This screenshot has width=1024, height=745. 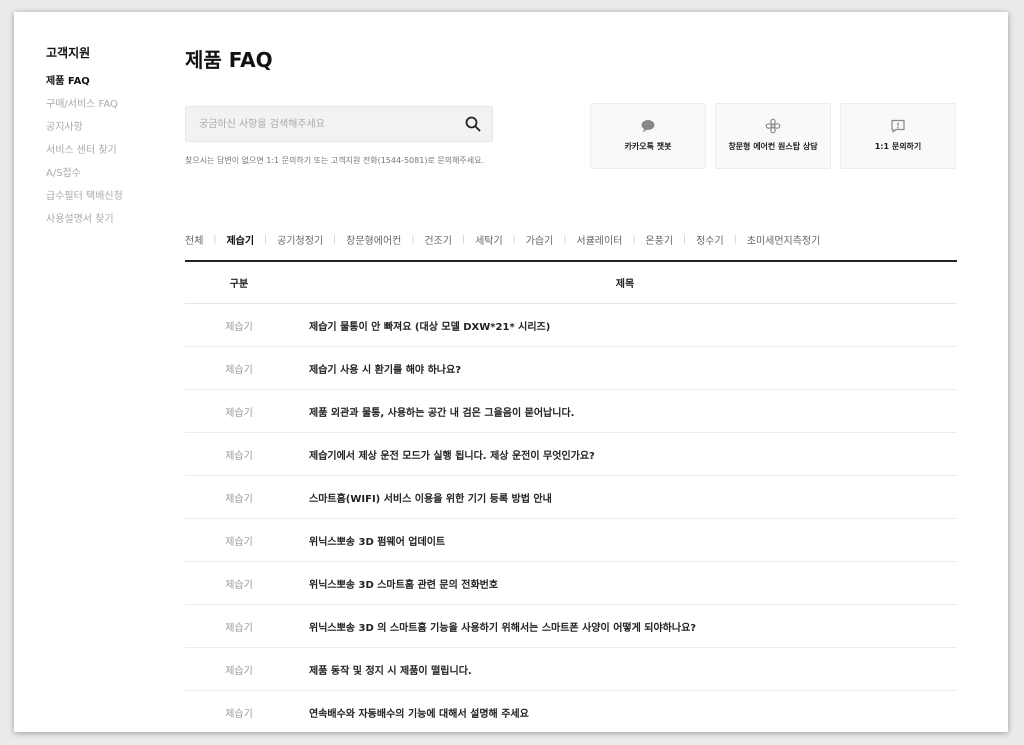 I want to click on one-to-one-inquiry-button: 1:1 문의하기, so click(x=898, y=136).